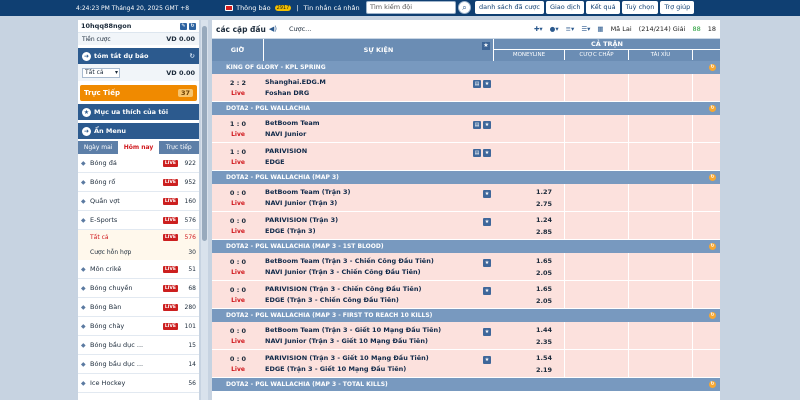 The width and height of the screenshot is (800, 400). I want to click on notice-label: Thông báo, so click(253, 8).